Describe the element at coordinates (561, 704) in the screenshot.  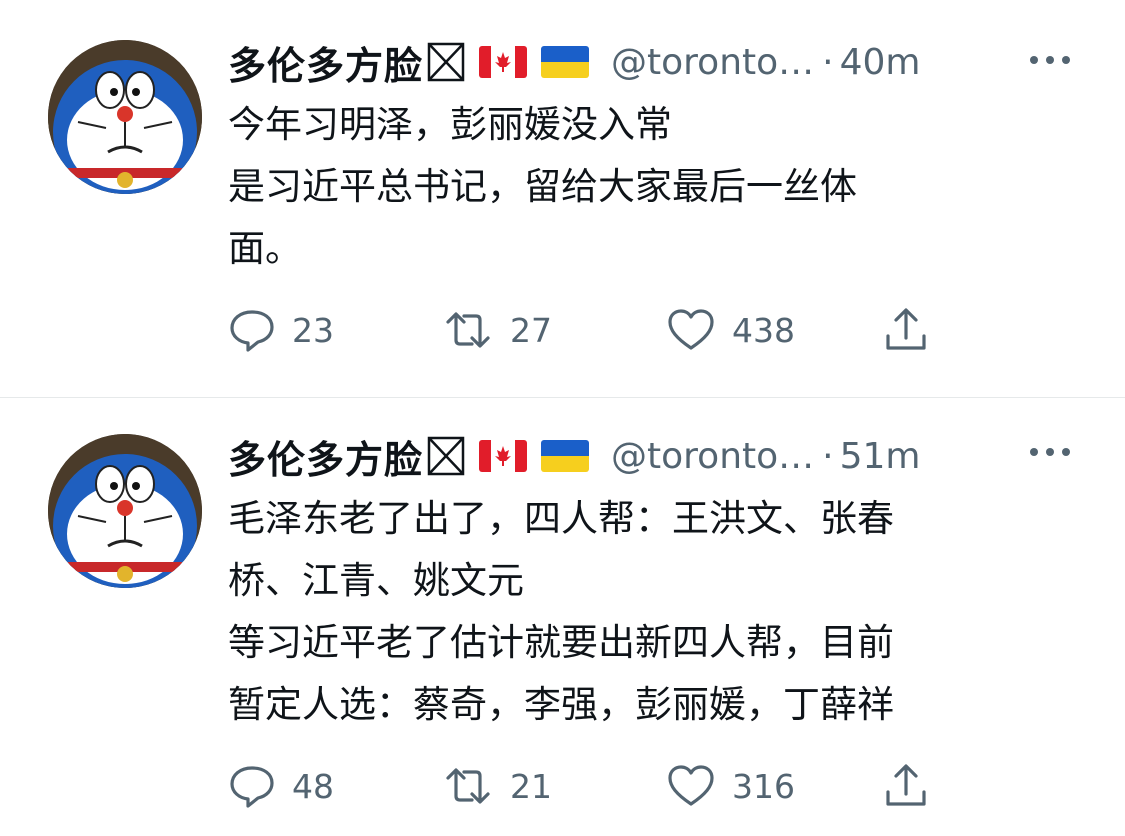
I see `tweet-line: 暂定人选：蔡奇，李强，彭丽媛，丁薛祥` at that location.